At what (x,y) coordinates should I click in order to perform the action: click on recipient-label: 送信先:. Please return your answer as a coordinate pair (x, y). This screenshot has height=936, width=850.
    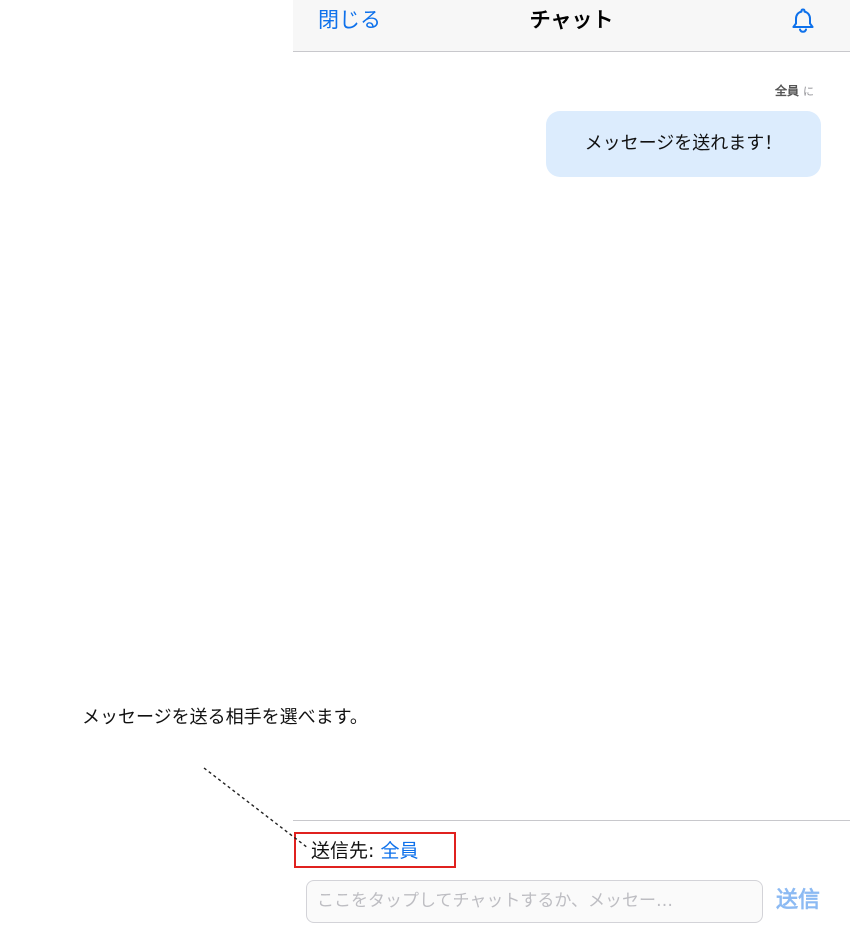
    Looking at the image, I should click on (343, 851).